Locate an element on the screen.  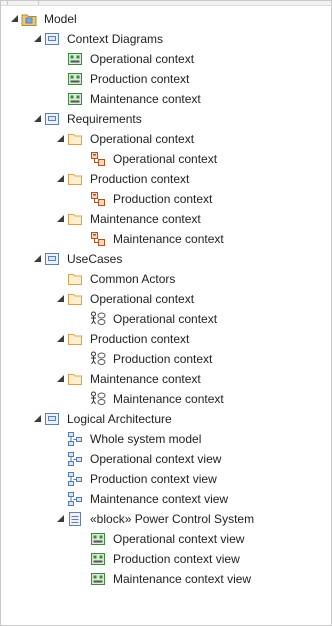
tree-node: Logical Architecture is located at coordinates (166, 419).